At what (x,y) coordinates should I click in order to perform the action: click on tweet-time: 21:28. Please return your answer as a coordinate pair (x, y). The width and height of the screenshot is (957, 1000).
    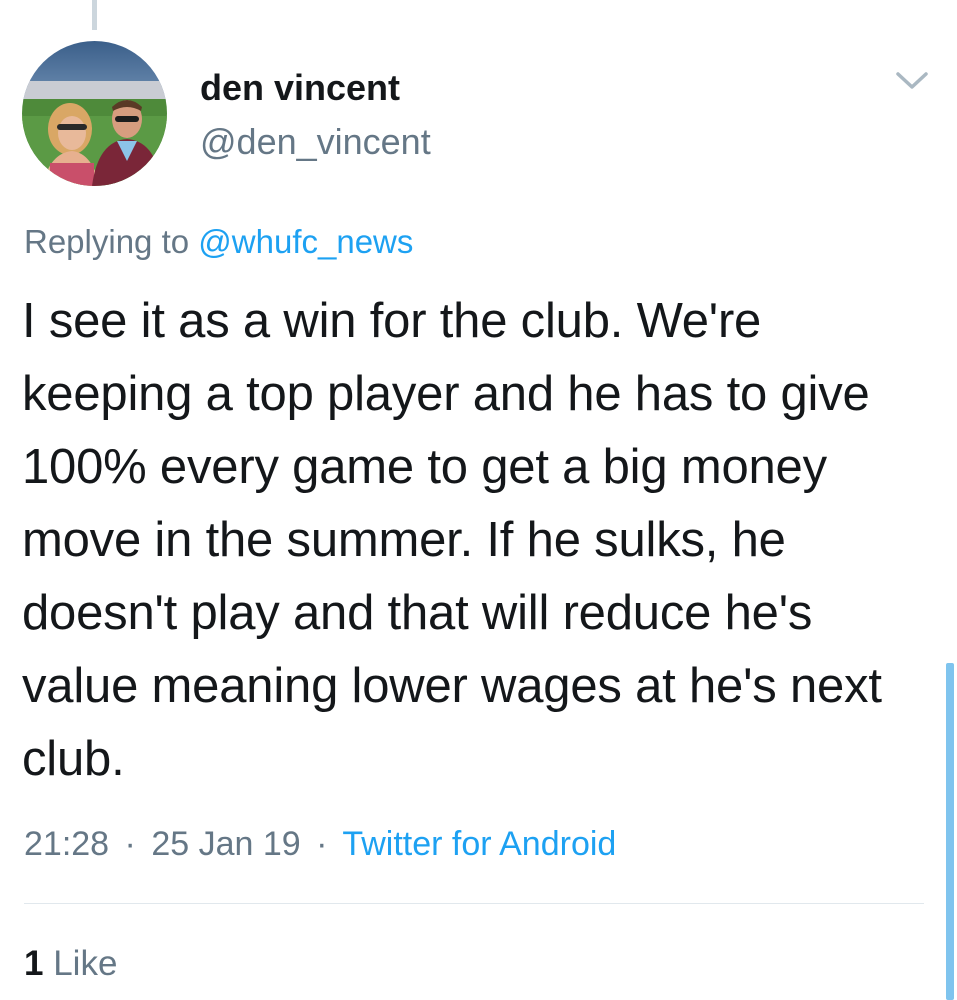
    Looking at the image, I should click on (66, 844).